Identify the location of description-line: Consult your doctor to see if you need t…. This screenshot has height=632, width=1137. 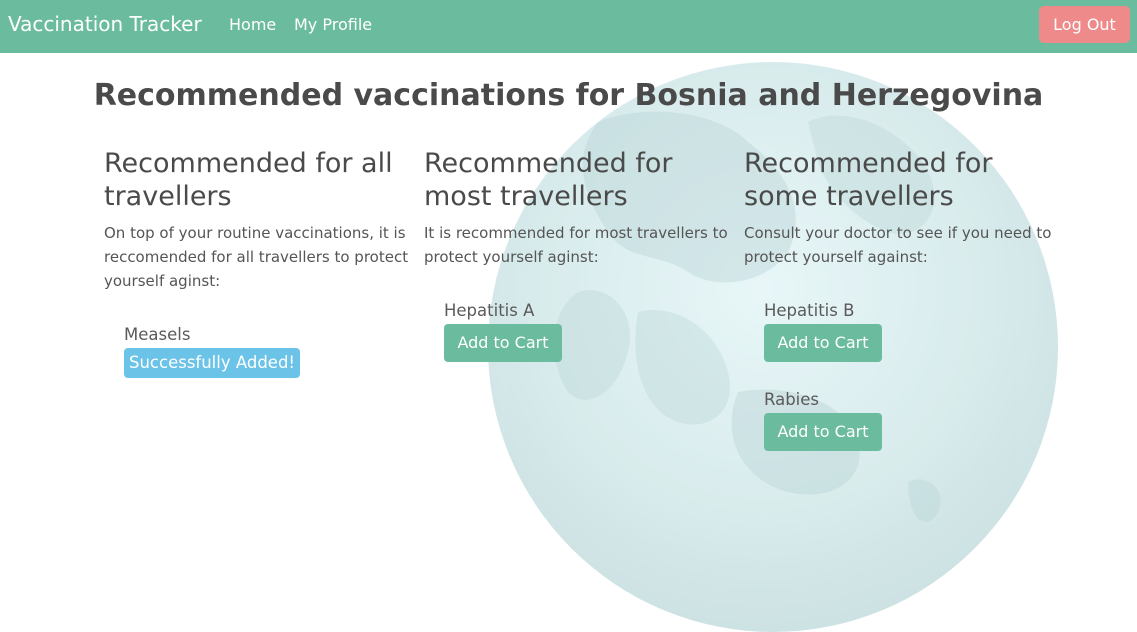
(898, 233).